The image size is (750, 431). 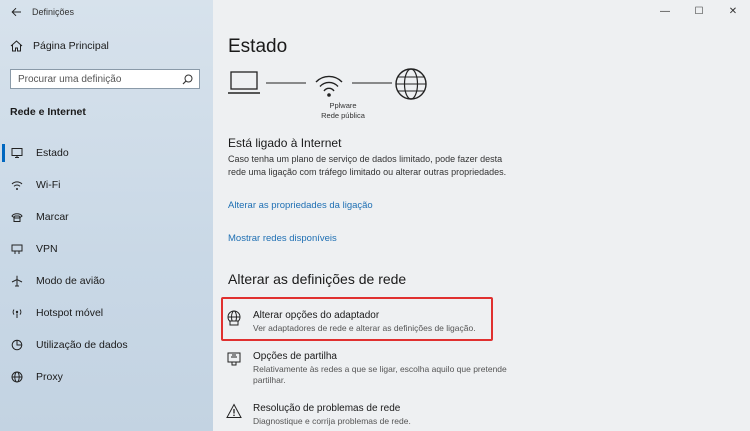 What do you see at coordinates (16, 46) in the screenshot?
I see `home-icon` at bounding box center [16, 46].